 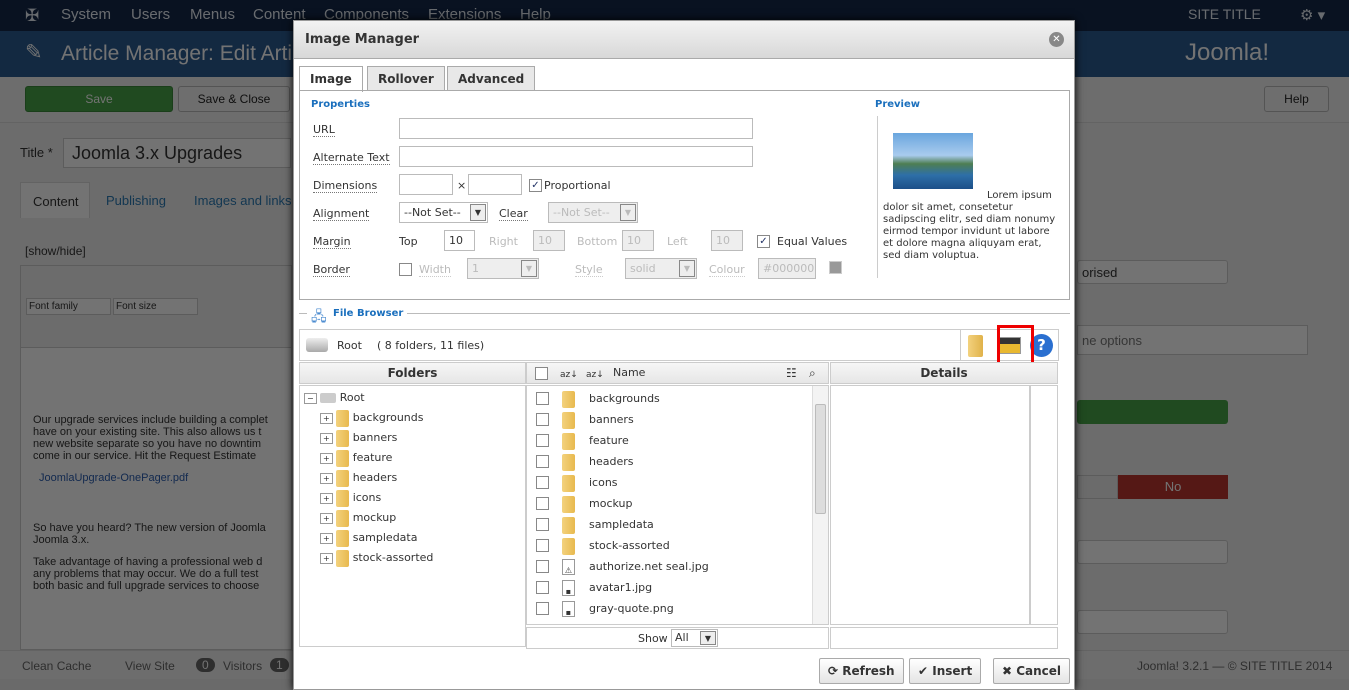 I want to click on access-select: orised, so click(x=1152, y=272).